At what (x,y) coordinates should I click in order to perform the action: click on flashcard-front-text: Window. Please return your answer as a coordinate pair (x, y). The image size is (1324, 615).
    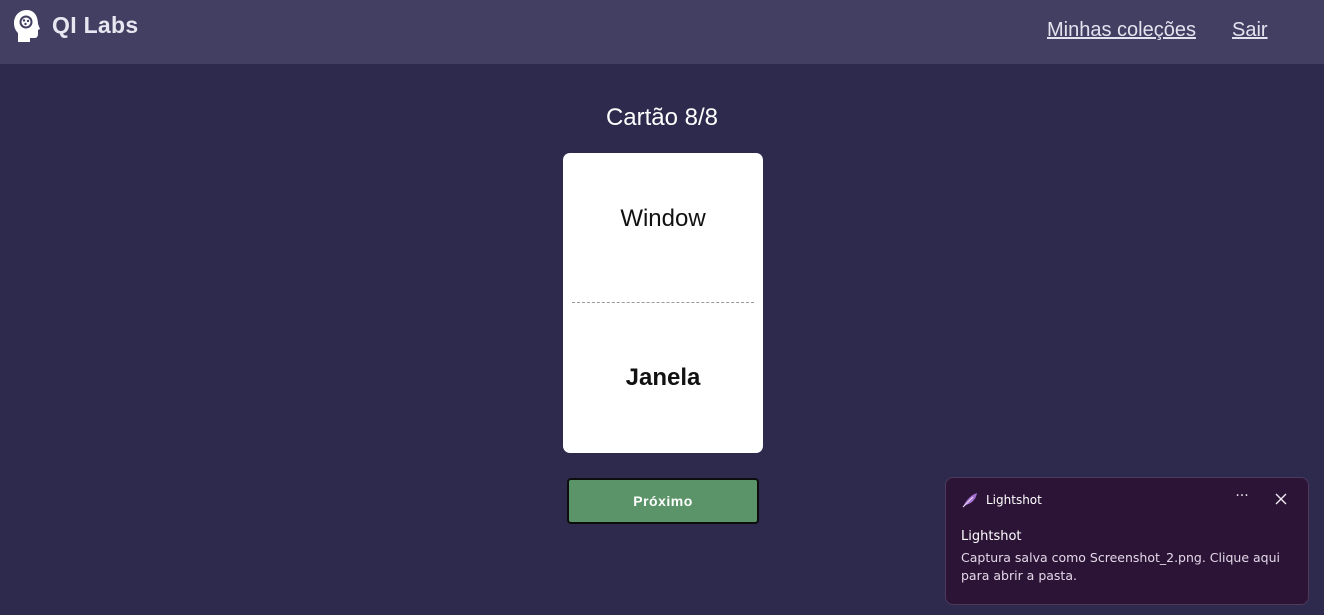
    Looking at the image, I should click on (663, 218).